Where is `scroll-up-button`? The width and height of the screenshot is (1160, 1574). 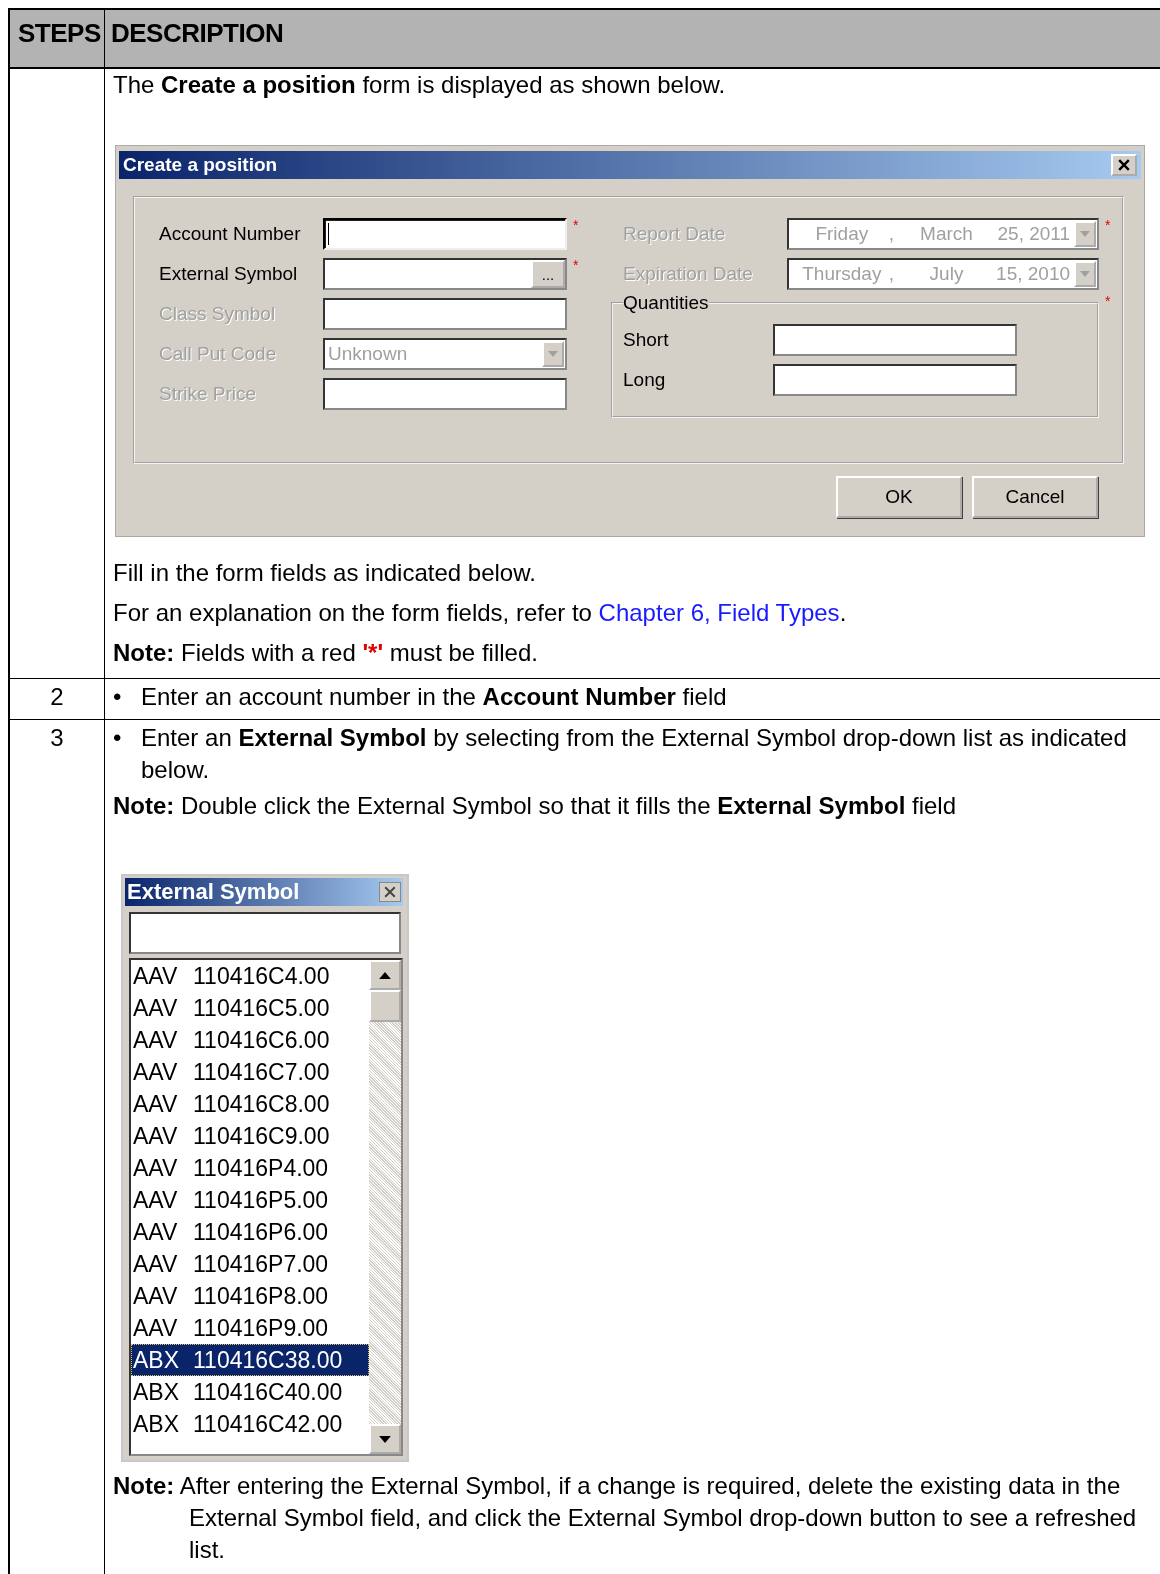
scroll-up-button is located at coordinates (385, 975).